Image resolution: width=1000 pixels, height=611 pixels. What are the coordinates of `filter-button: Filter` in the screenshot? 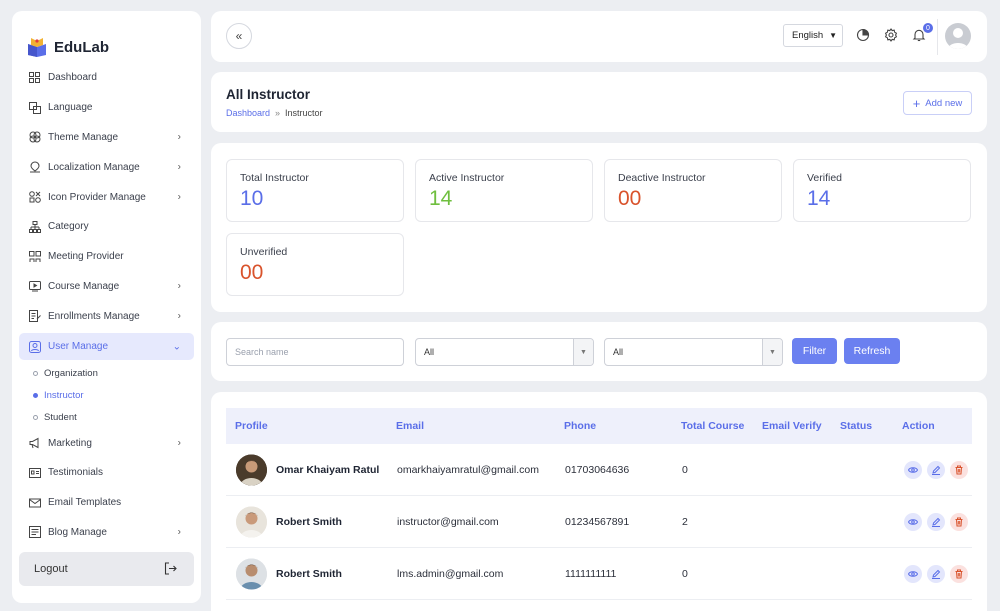 It's located at (814, 351).